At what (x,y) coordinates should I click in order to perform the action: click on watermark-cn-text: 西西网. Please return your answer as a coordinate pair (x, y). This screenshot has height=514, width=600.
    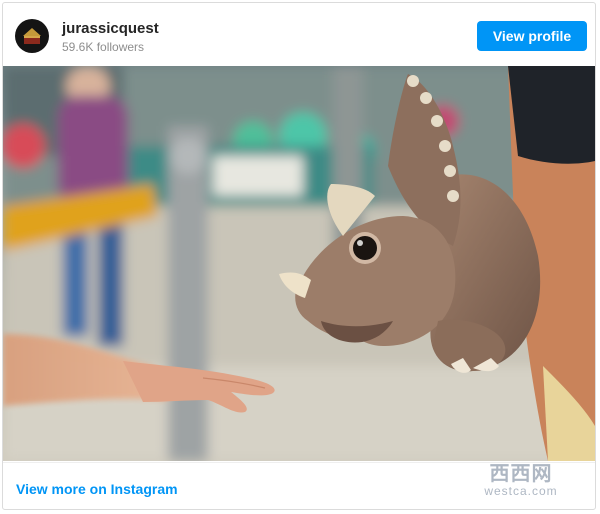
    Looking at the image, I should click on (521, 473).